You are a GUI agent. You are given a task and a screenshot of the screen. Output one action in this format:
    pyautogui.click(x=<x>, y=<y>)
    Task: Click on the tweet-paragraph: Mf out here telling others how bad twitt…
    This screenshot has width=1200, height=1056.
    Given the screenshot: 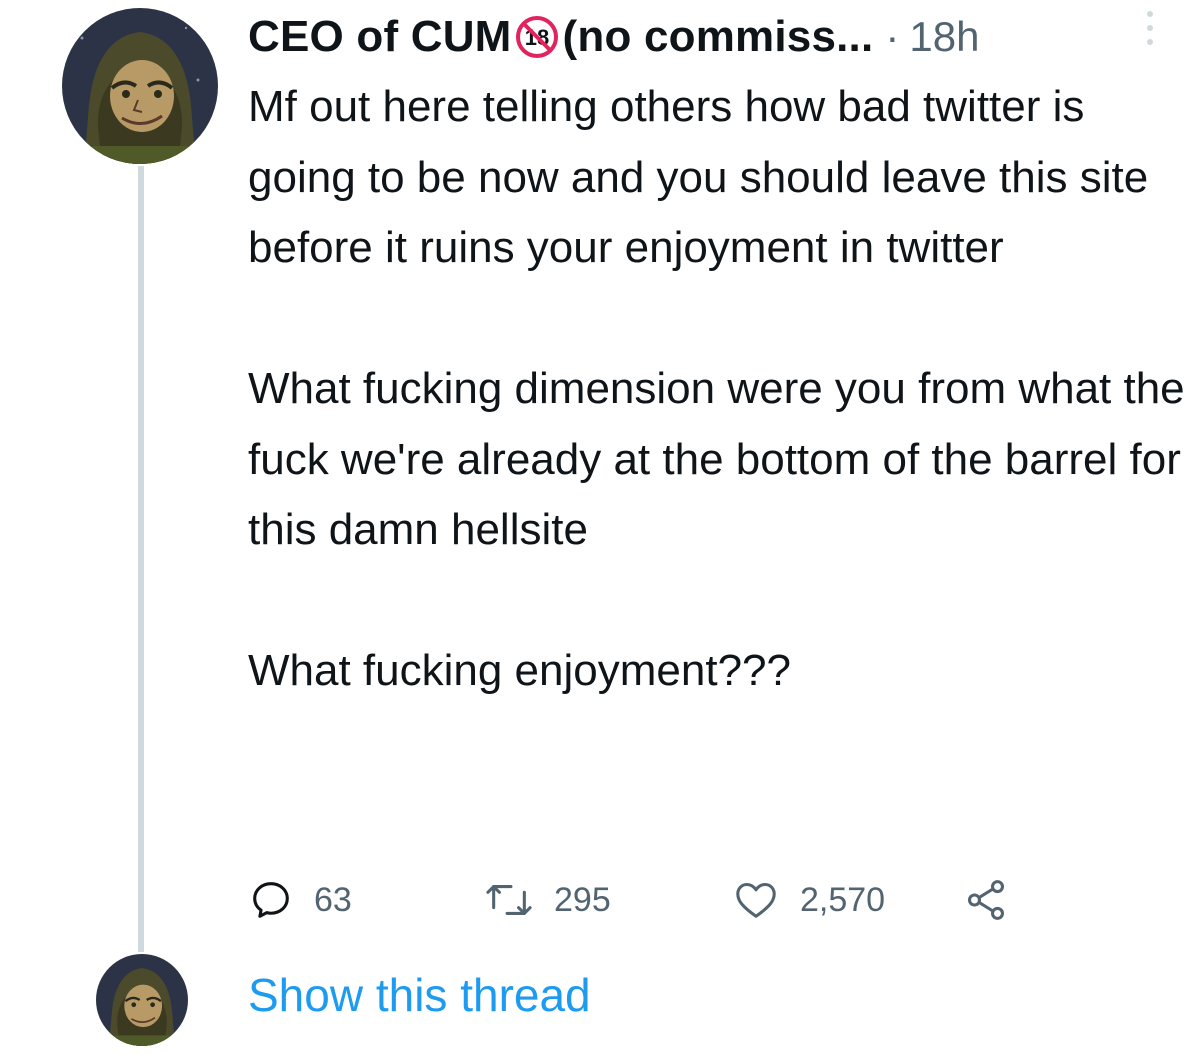 What is the action you would take?
    pyautogui.click(x=698, y=177)
    